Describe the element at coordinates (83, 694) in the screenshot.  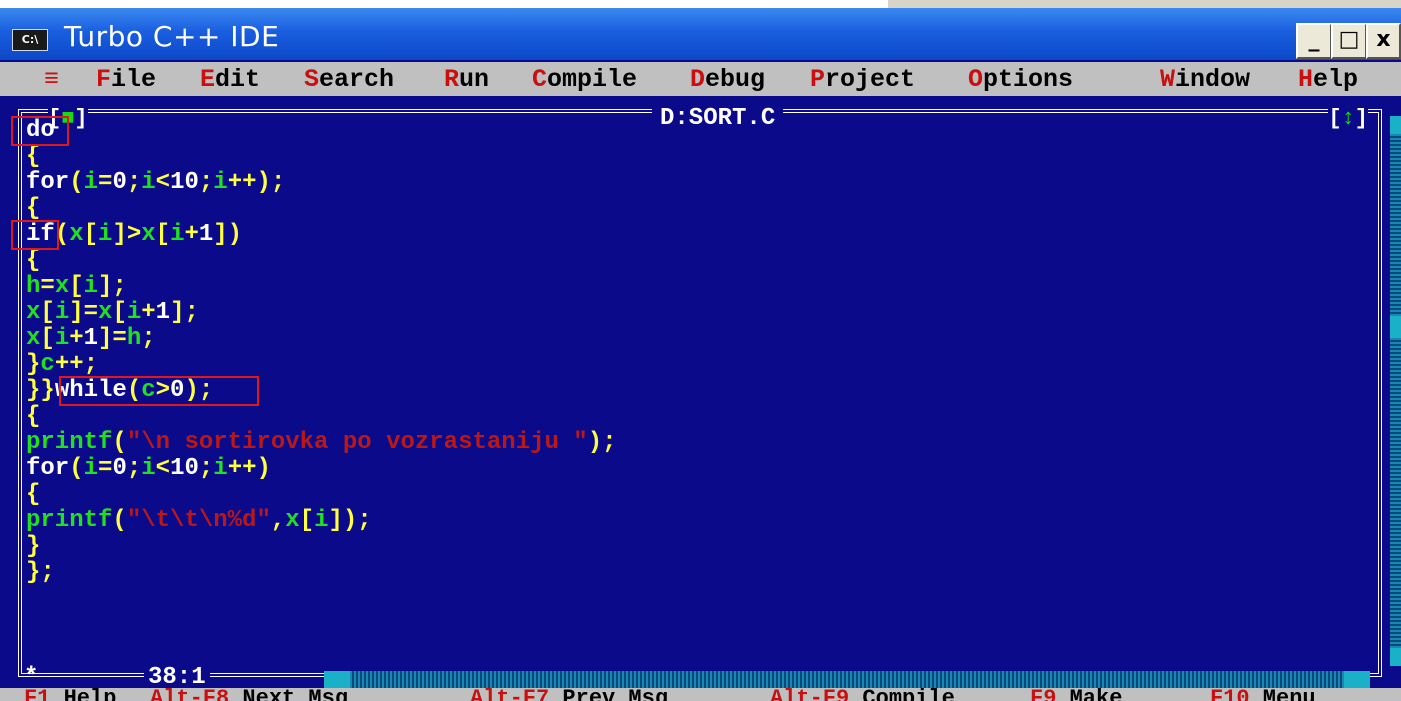
I see `function-key-label: Help` at that location.